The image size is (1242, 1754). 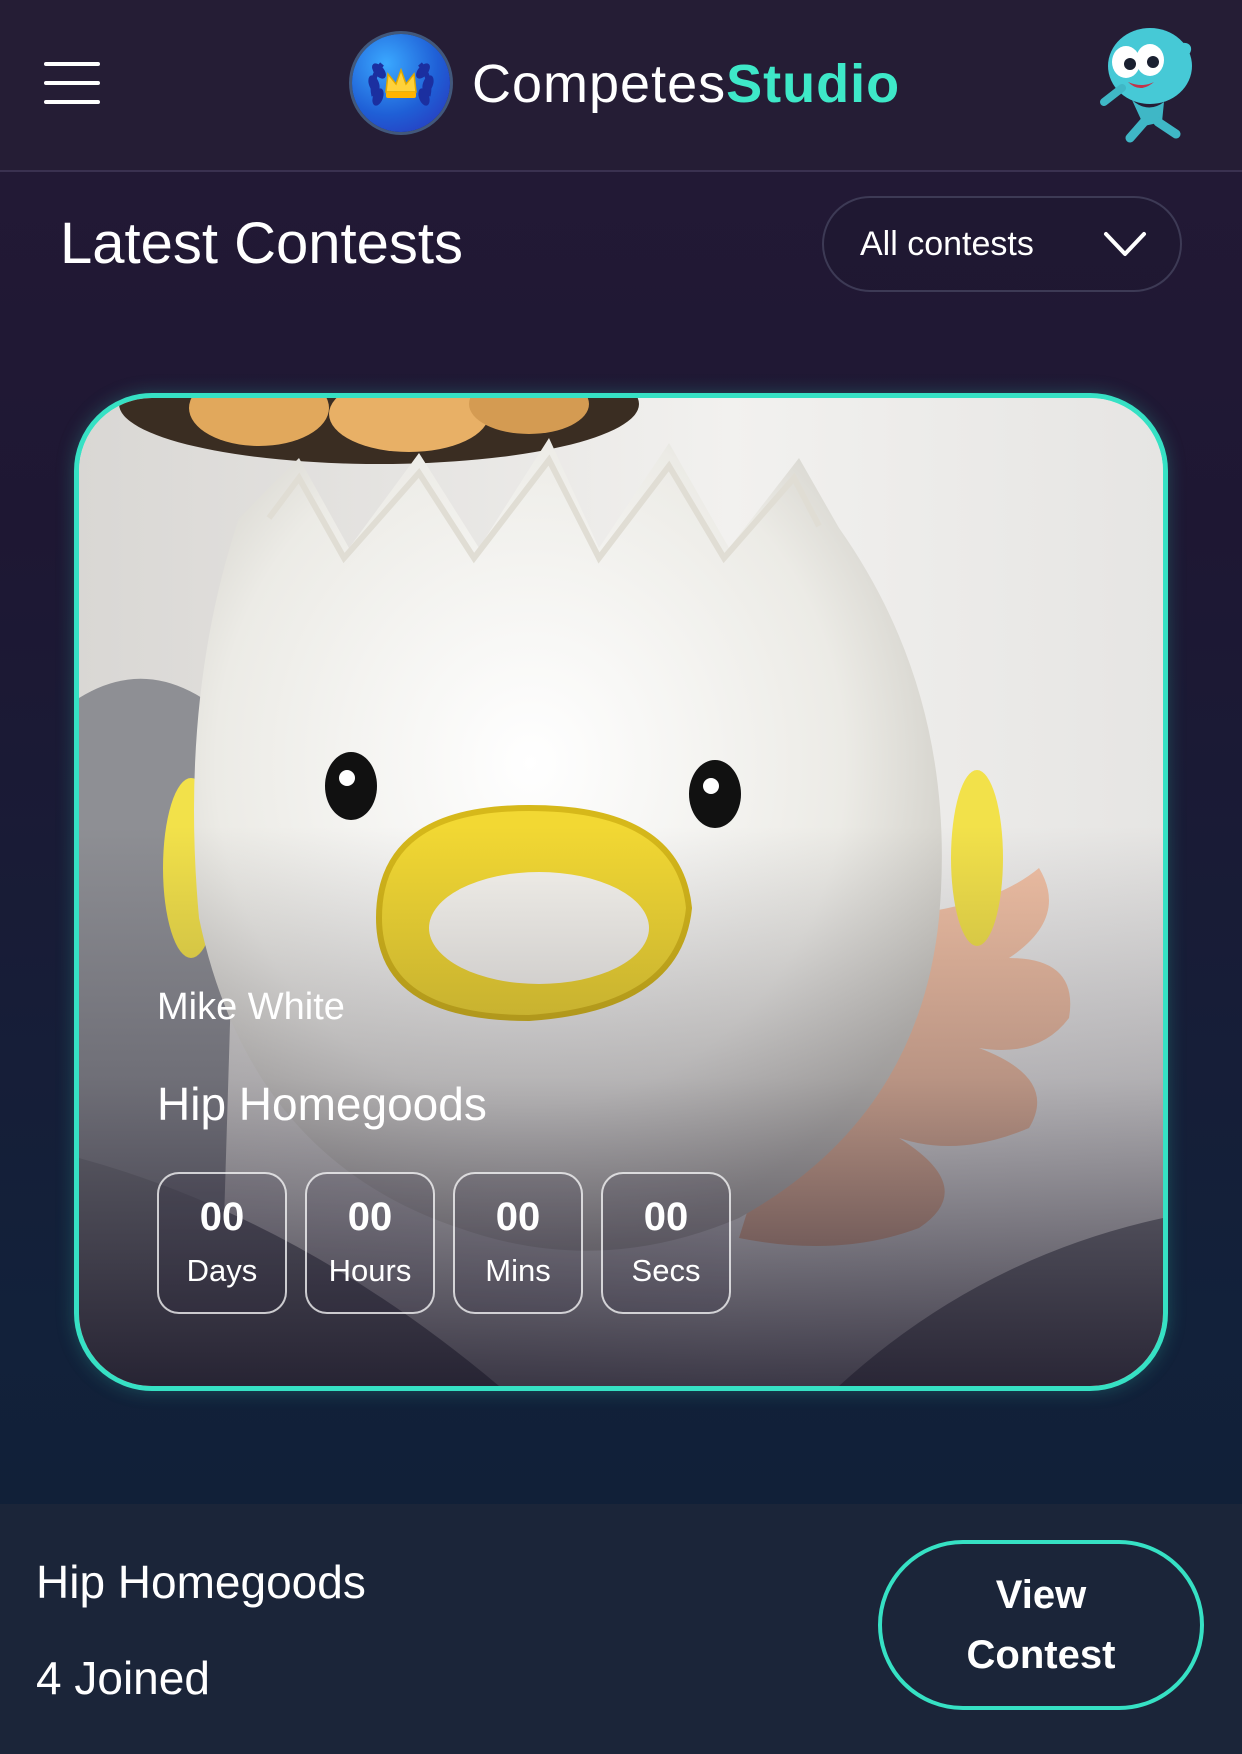 I want to click on brand-name: CompetesStudio, so click(x=686, y=84).